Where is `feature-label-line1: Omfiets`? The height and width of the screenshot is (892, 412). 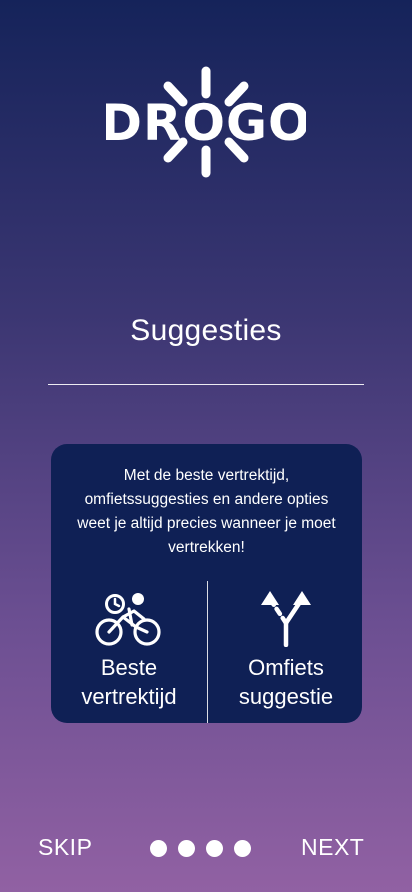 feature-label-line1: Omfiets is located at coordinates (286, 667).